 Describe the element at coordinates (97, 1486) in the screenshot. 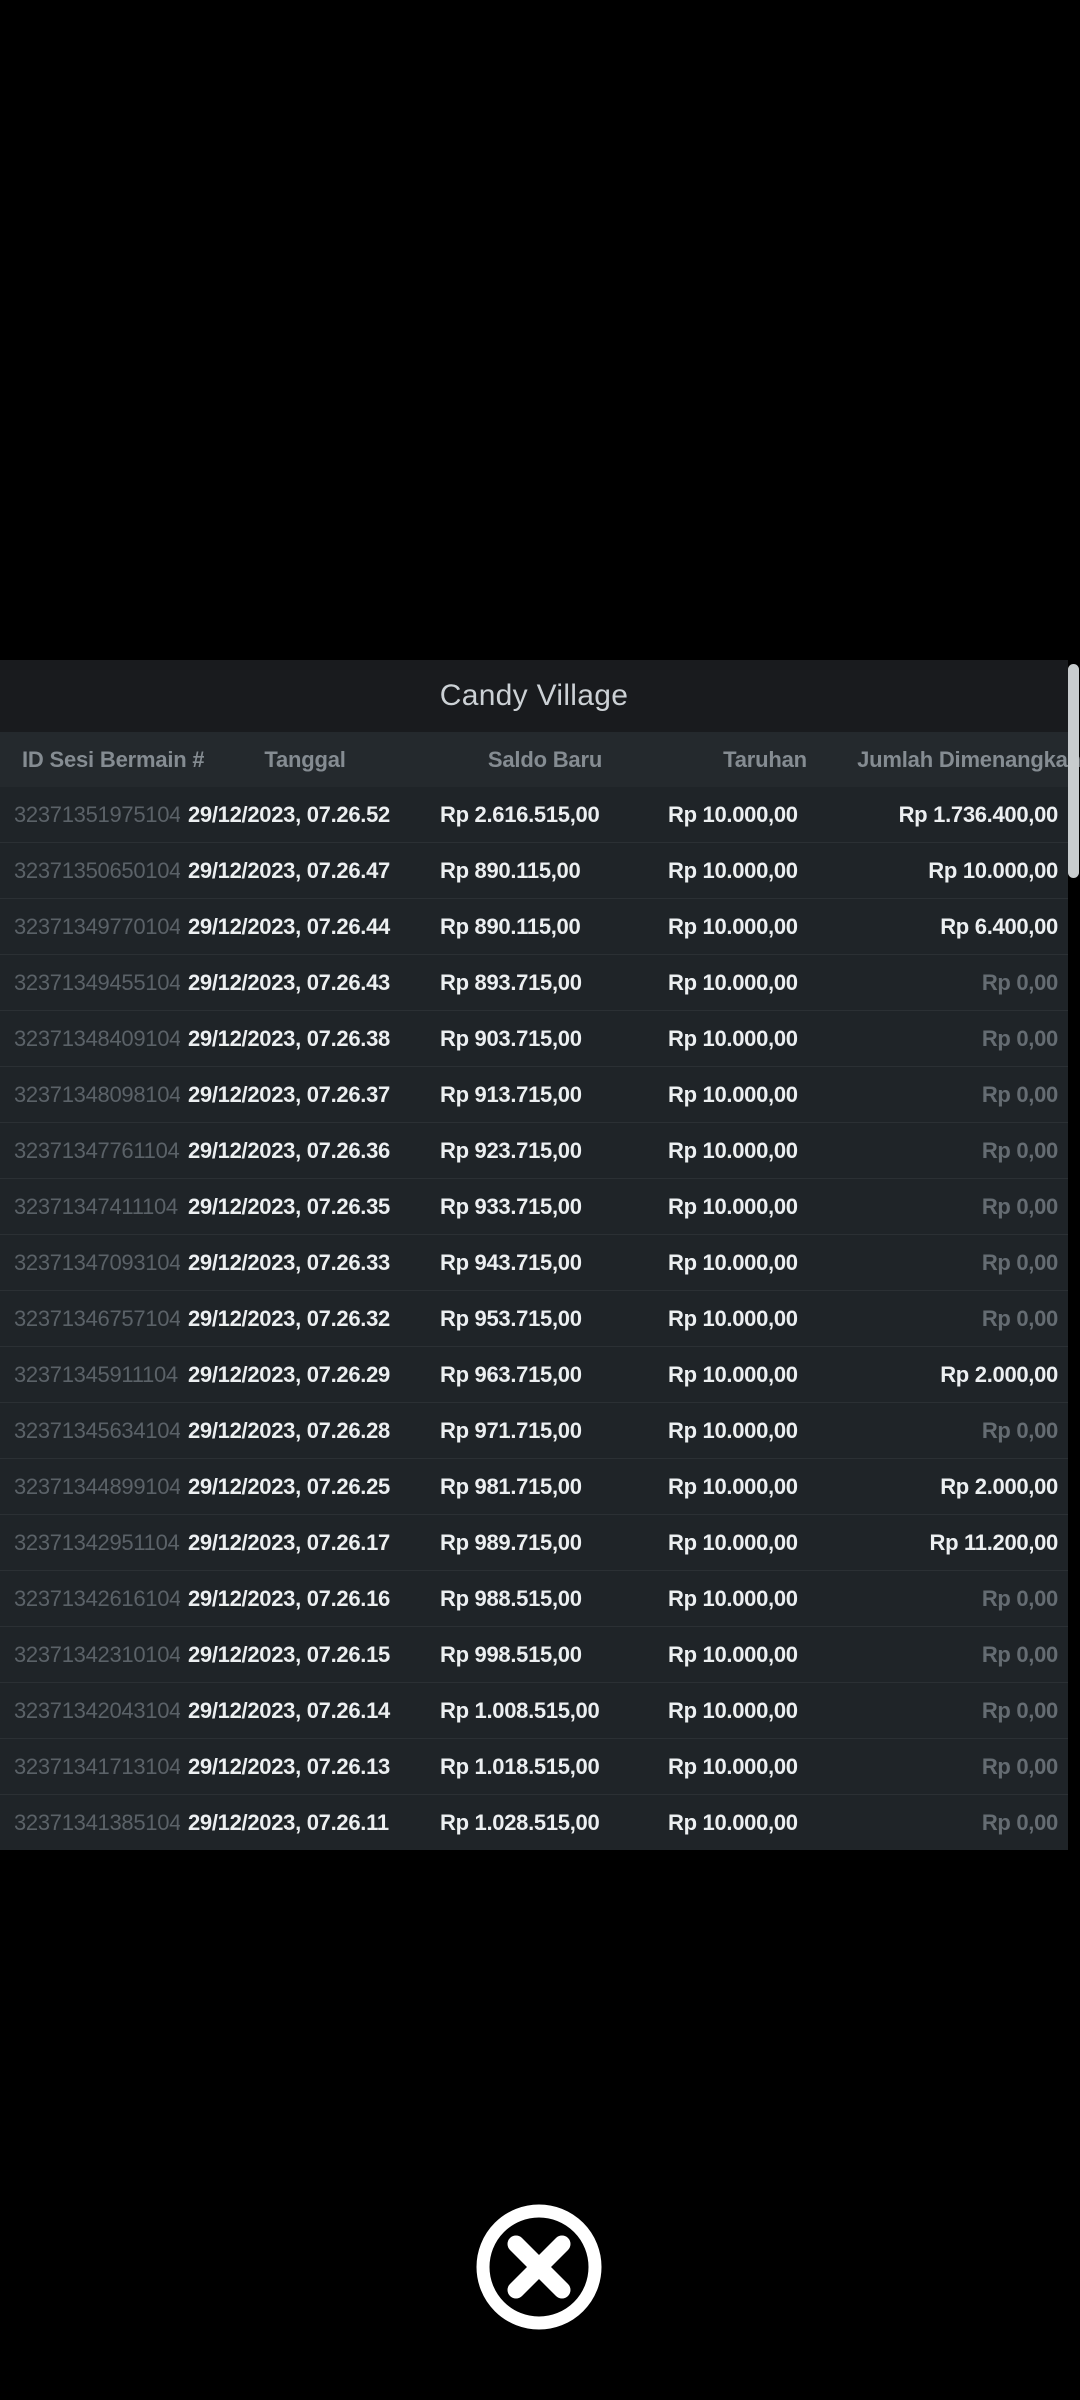

I see `cell-session-id: 32371344899104` at that location.